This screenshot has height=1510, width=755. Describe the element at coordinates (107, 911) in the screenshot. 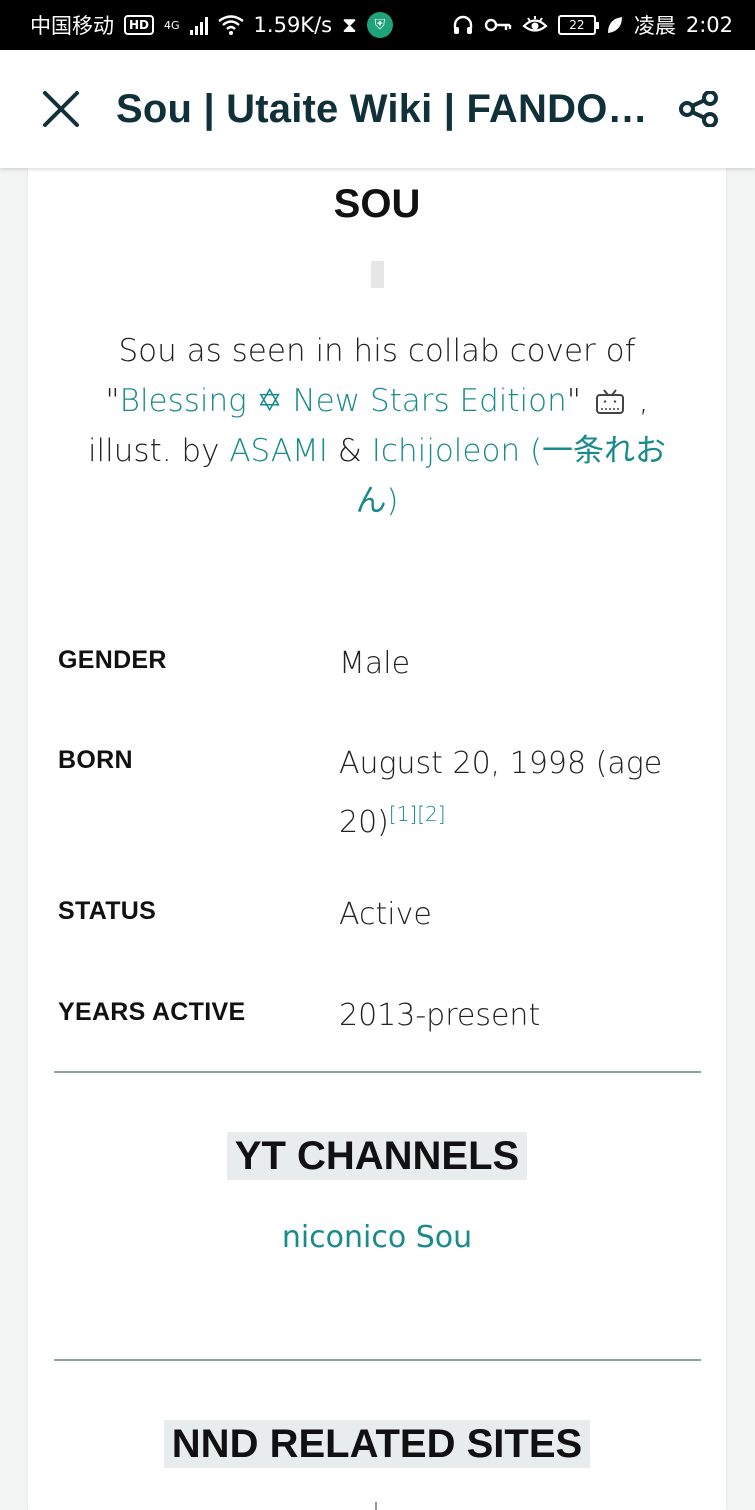

I see `row-label: STATUS` at that location.